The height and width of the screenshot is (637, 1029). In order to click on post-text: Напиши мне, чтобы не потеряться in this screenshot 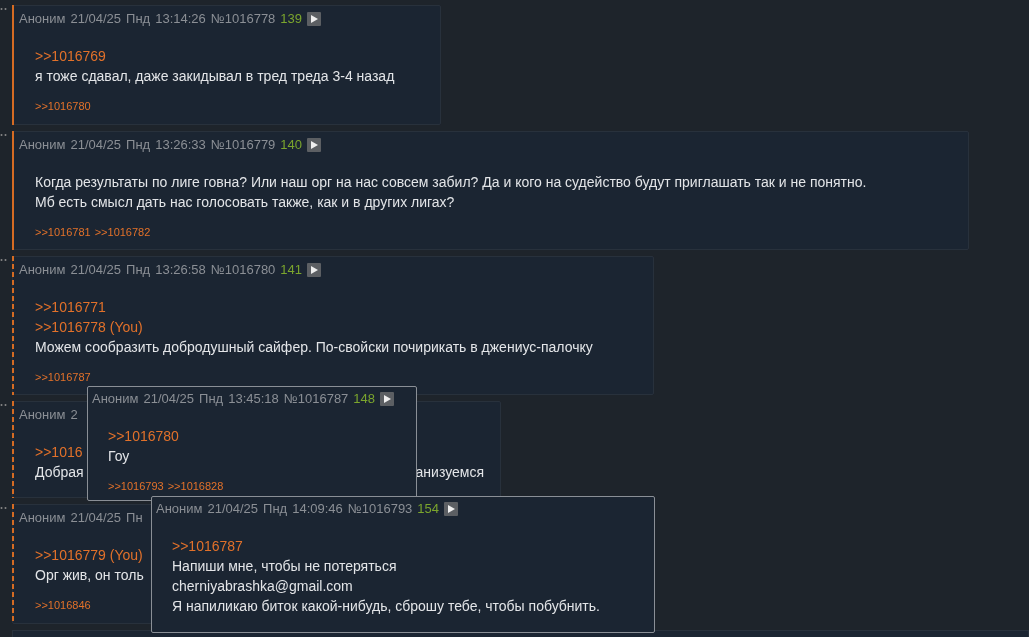, I will do `click(284, 566)`.